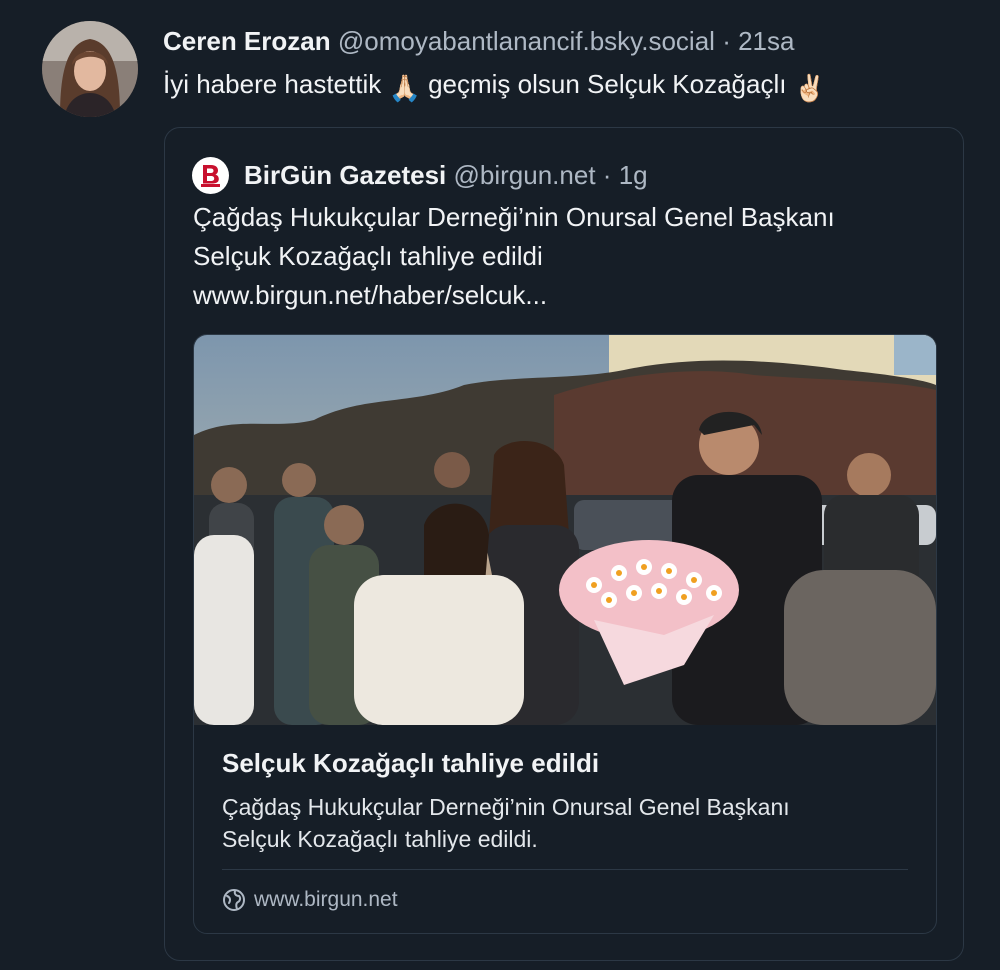 The height and width of the screenshot is (970, 1000). I want to click on birgun-logo-icon, so click(210, 175).